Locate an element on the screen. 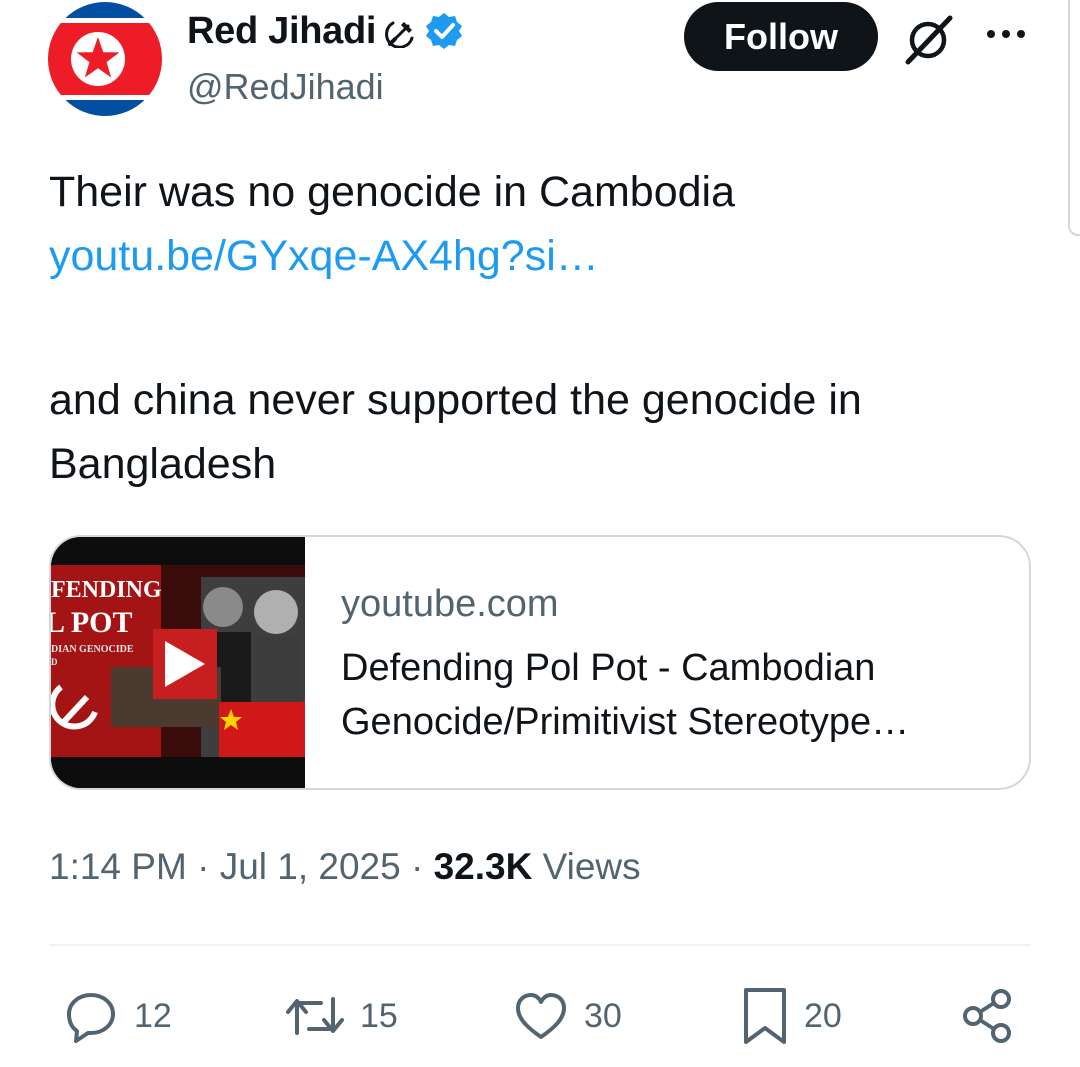 The width and height of the screenshot is (1080, 1067). views-count: 32.3K is located at coordinates (483, 866).